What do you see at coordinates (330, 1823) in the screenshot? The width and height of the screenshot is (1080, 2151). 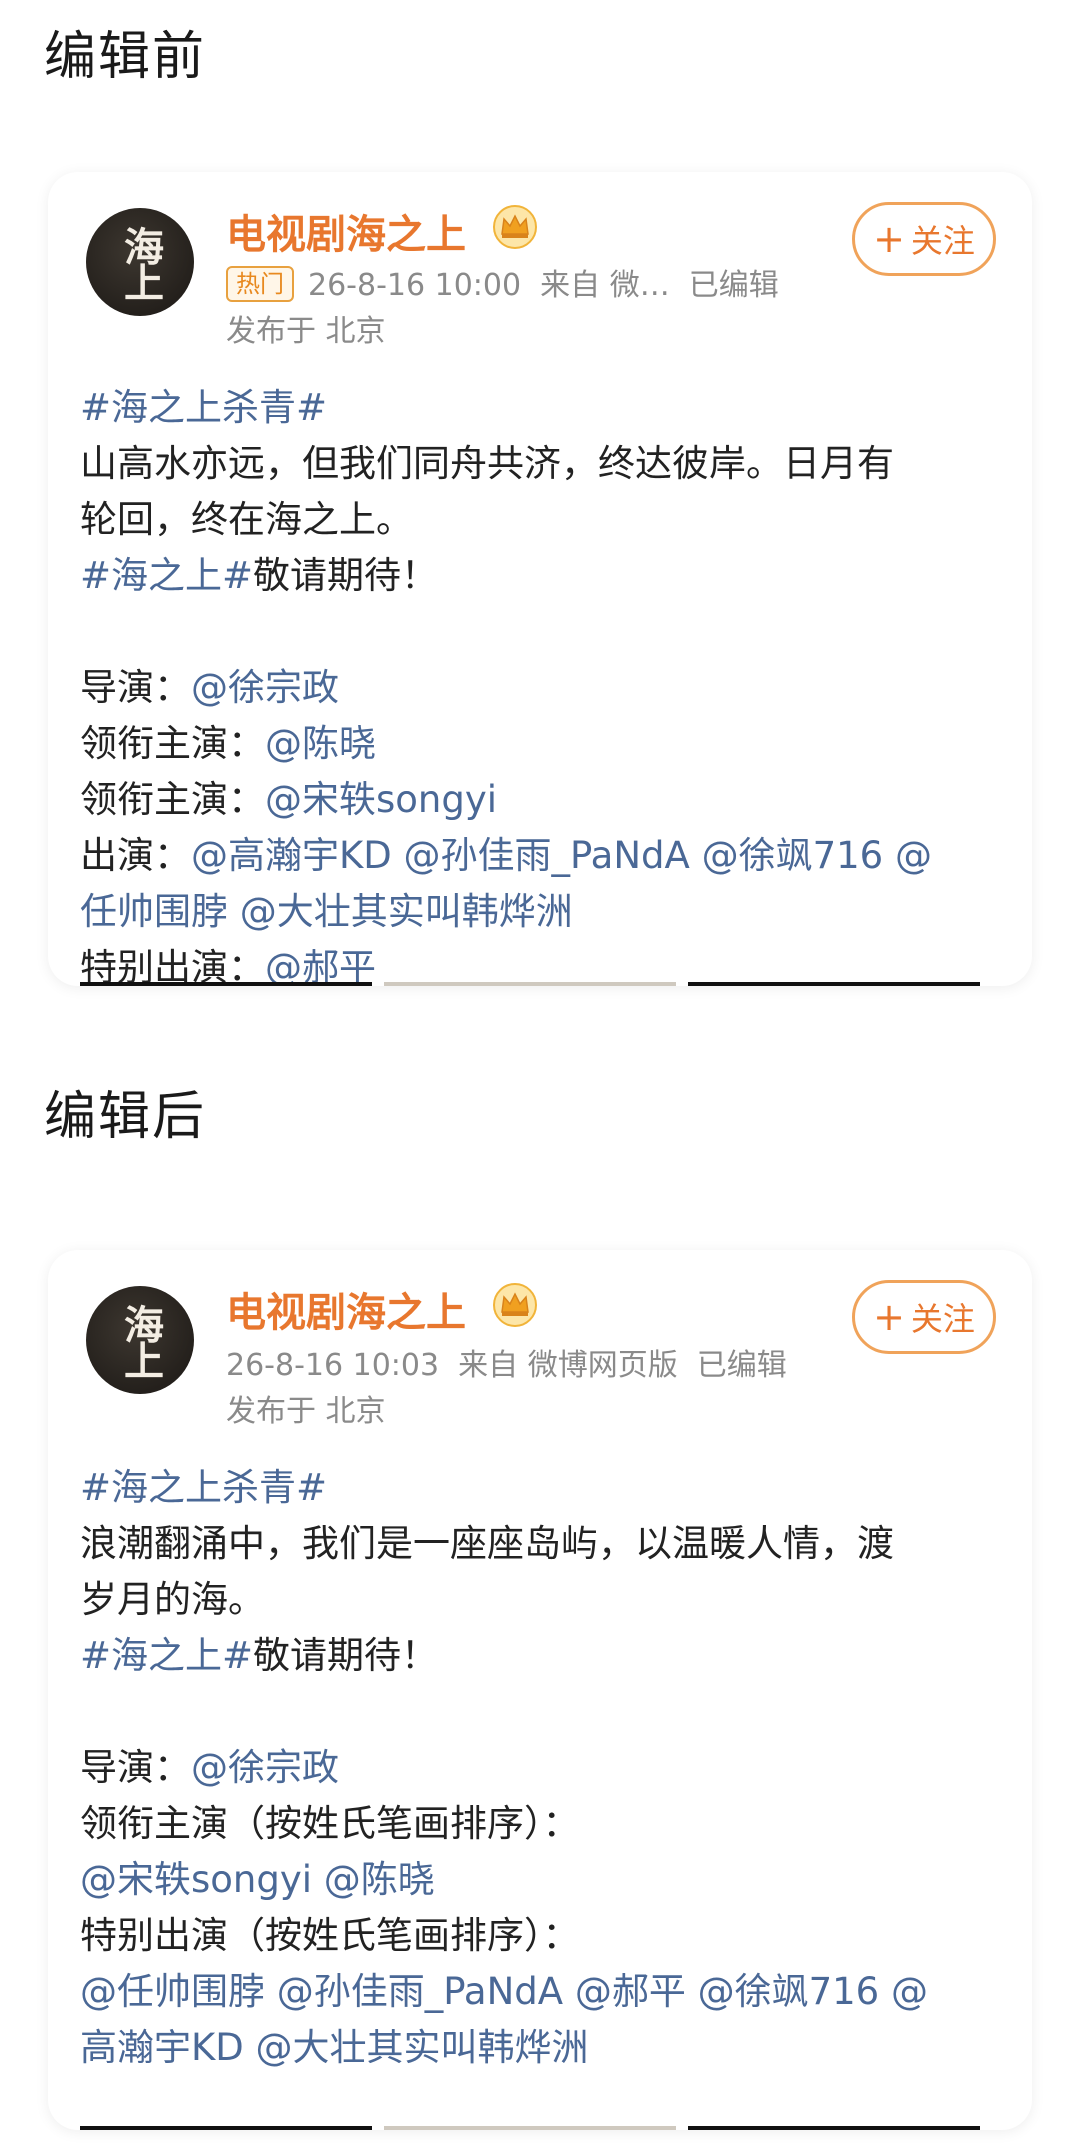 I see `lead-label: 领衔主演（按姓氏笔画排序）：` at bounding box center [330, 1823].